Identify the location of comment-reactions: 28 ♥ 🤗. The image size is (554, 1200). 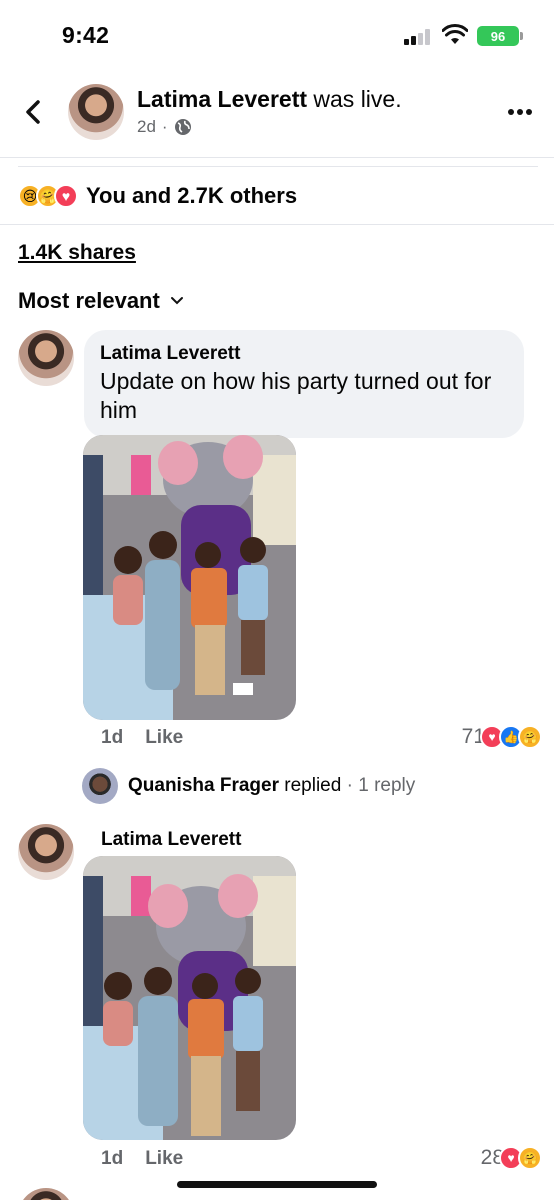
(511, 1158).